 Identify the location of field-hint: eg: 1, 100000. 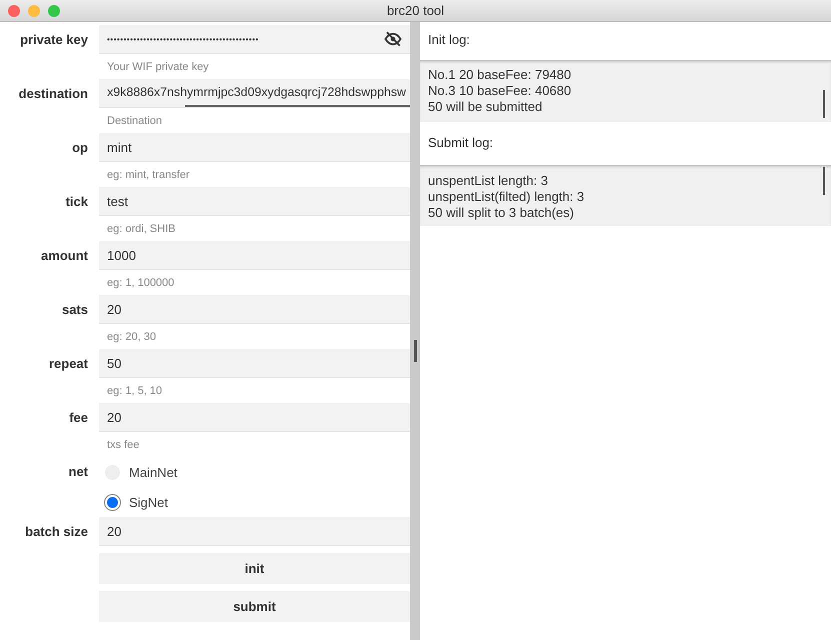
(141, 283).